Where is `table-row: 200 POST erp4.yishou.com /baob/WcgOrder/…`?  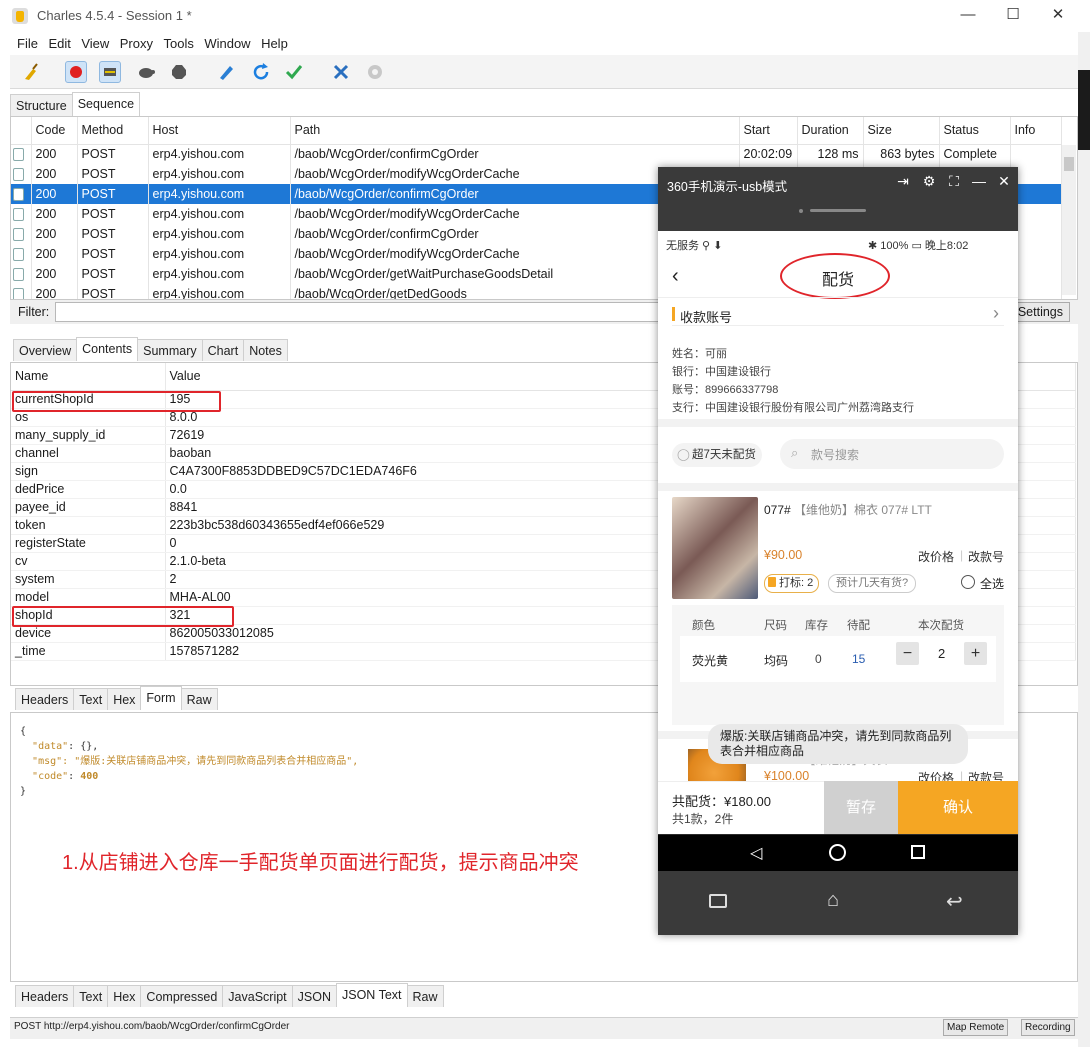 table-row: 200 POST erp4.yishou.com /baob/WcgOrder/… is located at coordinates (536, 154).